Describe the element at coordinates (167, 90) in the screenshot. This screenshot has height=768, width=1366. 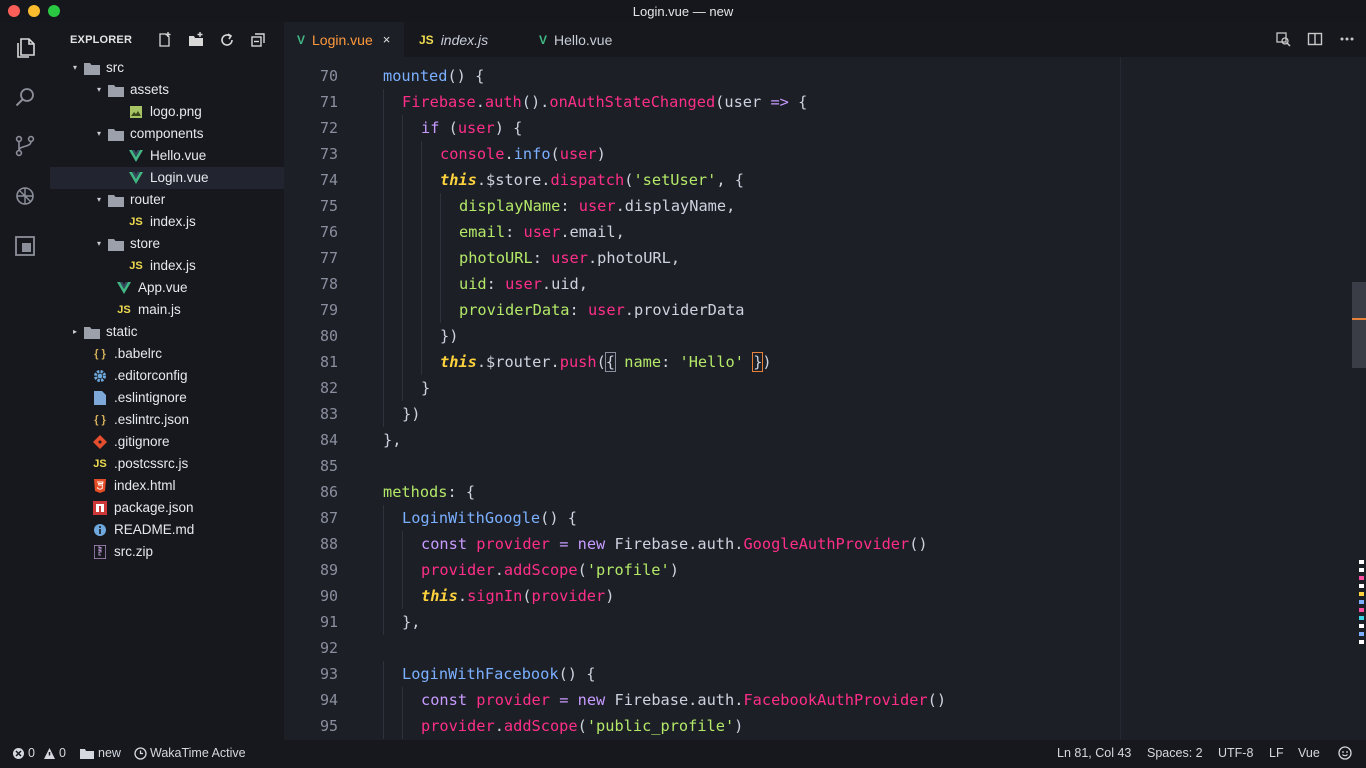
I see `tree-folder: ▾ assets` at that location.